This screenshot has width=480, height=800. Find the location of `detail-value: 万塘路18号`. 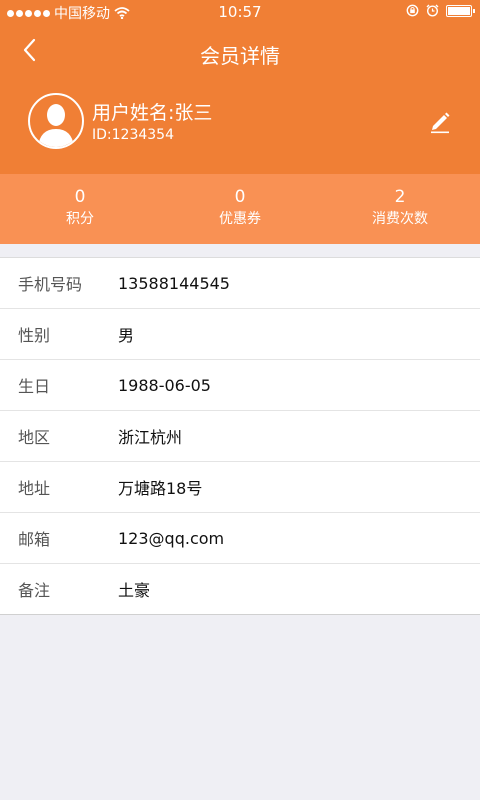

detail-value: 万塘路18号 is located at coordinates (160, 488).